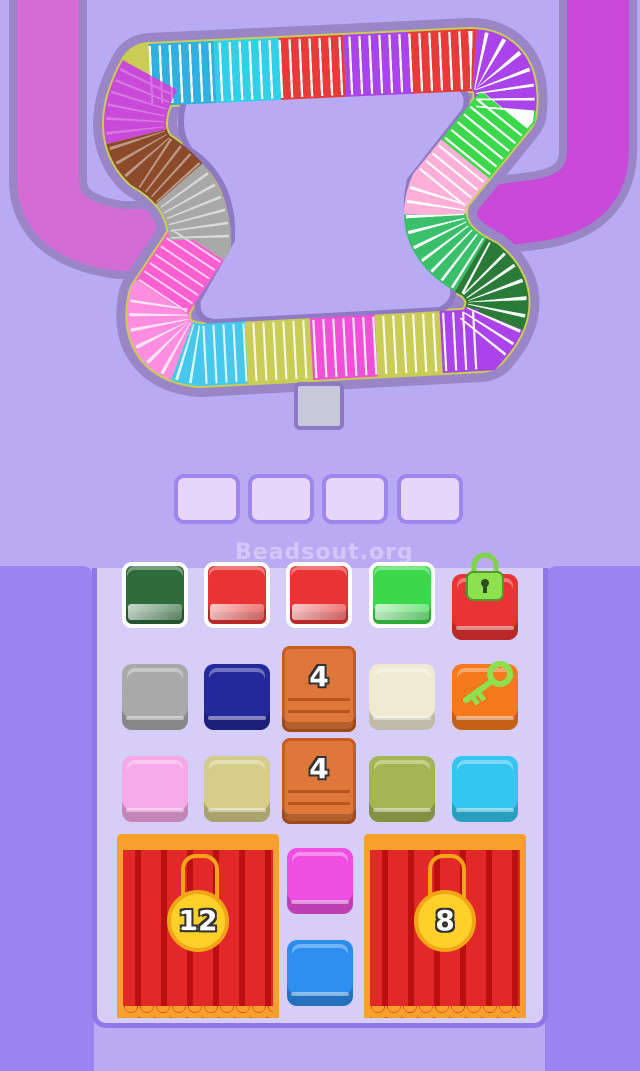 This screenshot has height=1071, width=640. What do you see at coordinates (486, 685) in the screenshot?
I see `key-icon` at bounding box center [486, 685].